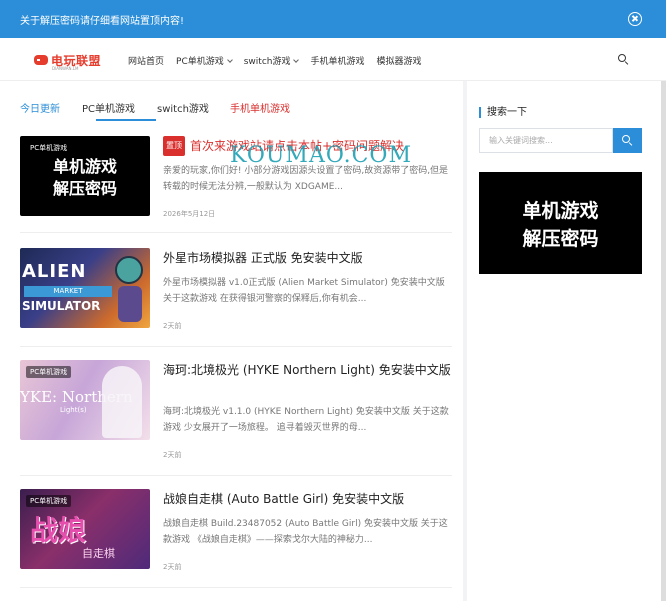 This screenshot has height=601, width=666. What do you see at coordinates (560, 239) in the screenshot?
I see `banner-text-line-2: 解压密码` at bounding box center [560, 239].